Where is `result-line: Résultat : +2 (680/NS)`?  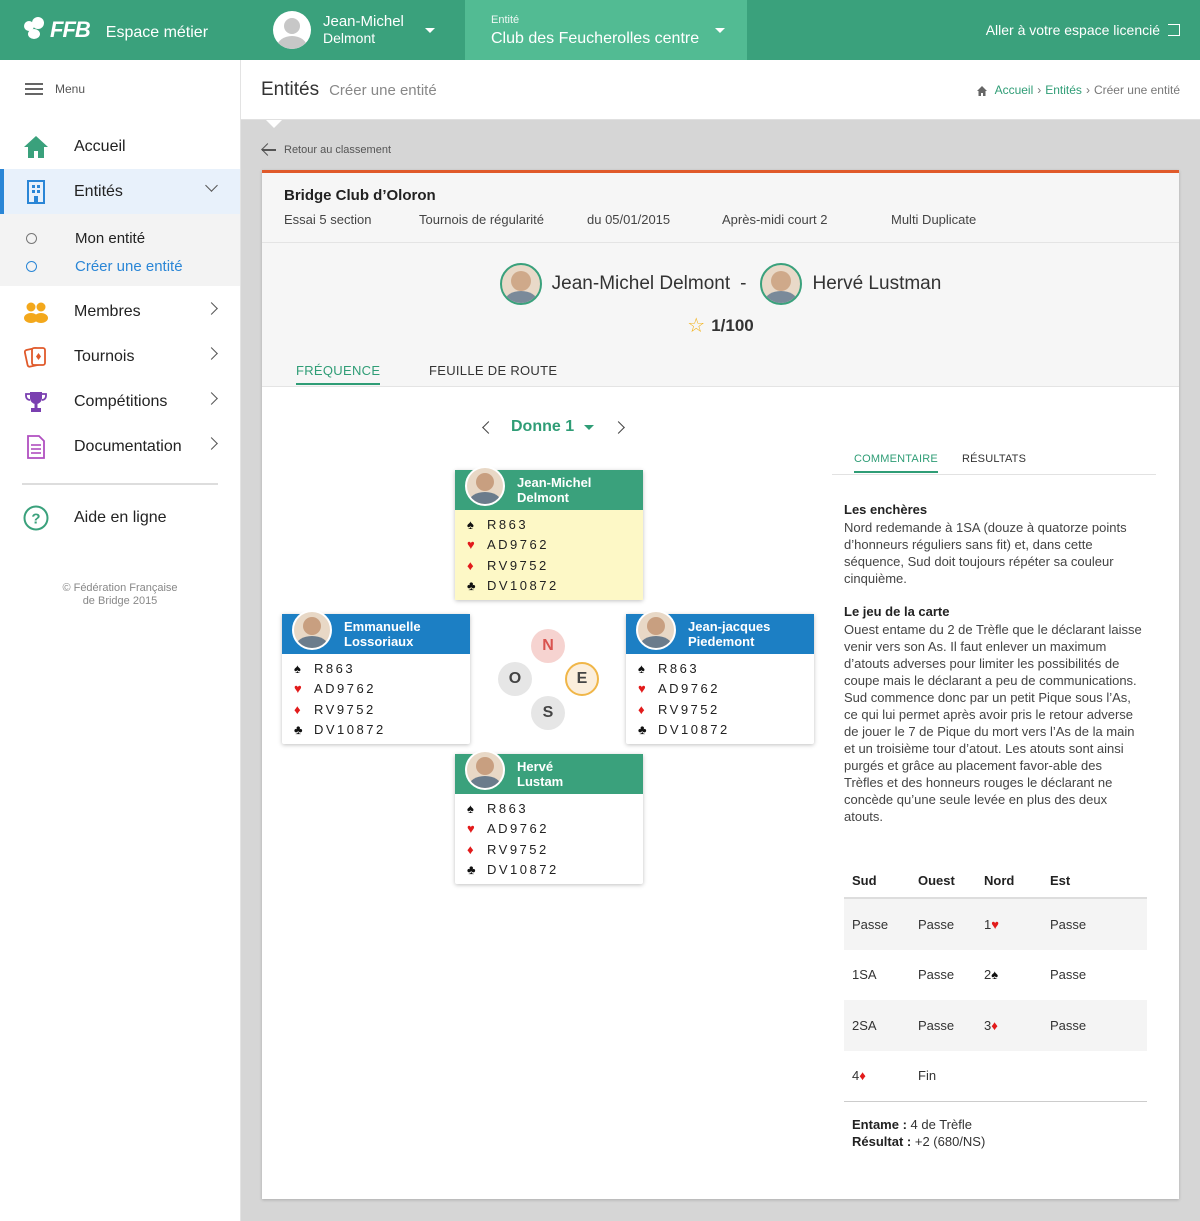 result-line: Résultat : +2 (680/NS) is located at coordinates (995, 1141).